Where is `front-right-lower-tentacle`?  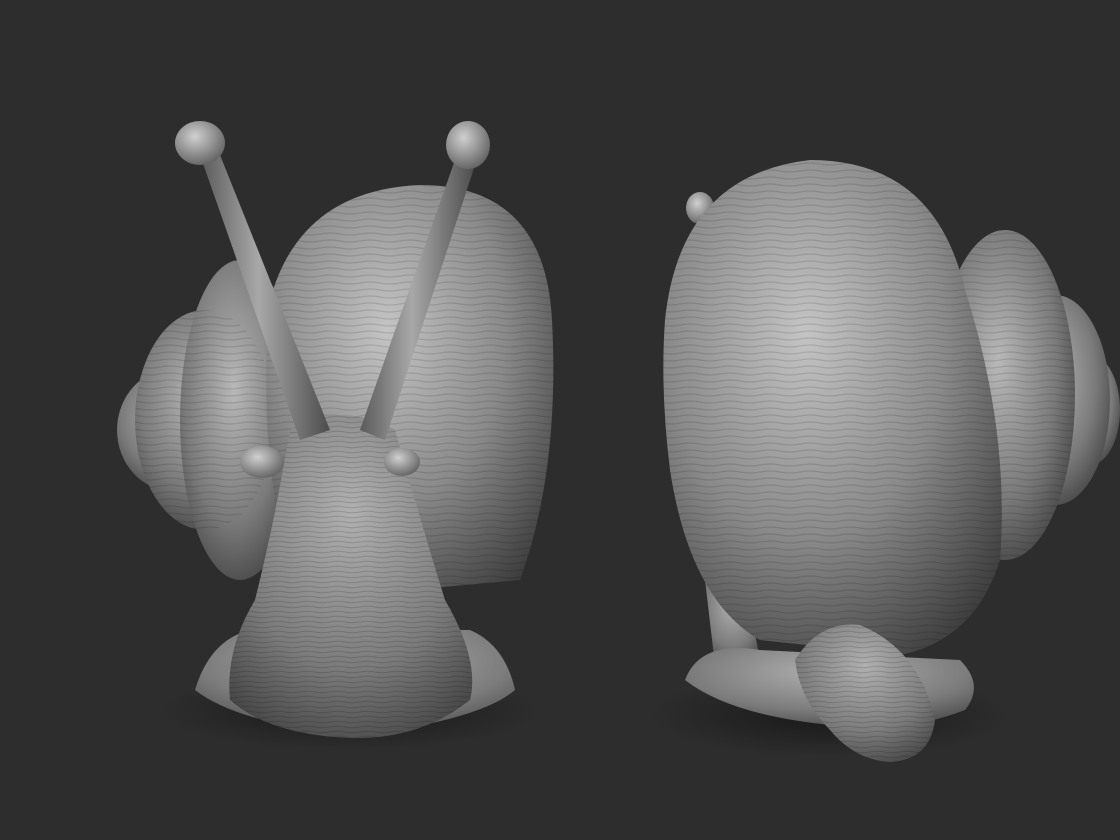
front-right-lower-tentacle is located at coordinates (402, 462).